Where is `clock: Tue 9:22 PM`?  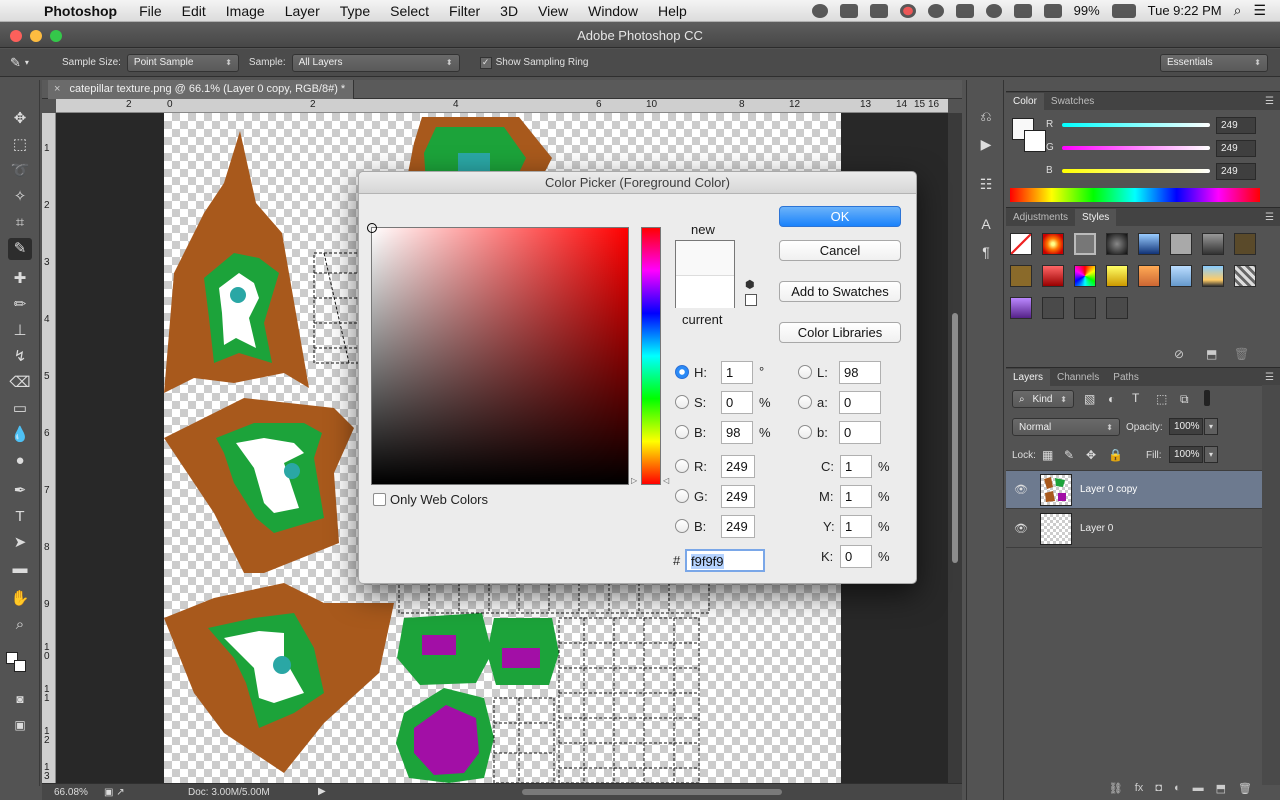
clock: Tue 9:22 PM is located at coordinates (1185, 10).